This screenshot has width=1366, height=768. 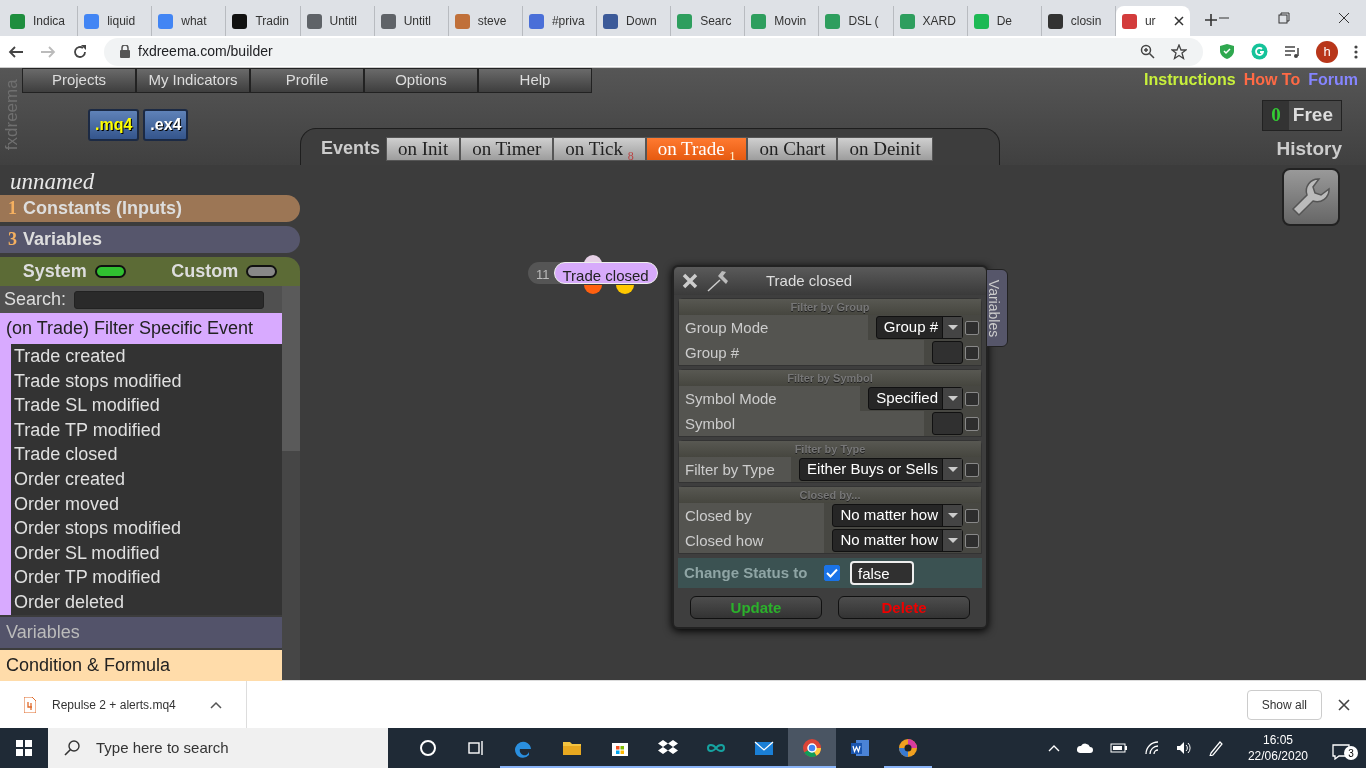 I want to click on menu-item: Help, so click(x=535, y=80).